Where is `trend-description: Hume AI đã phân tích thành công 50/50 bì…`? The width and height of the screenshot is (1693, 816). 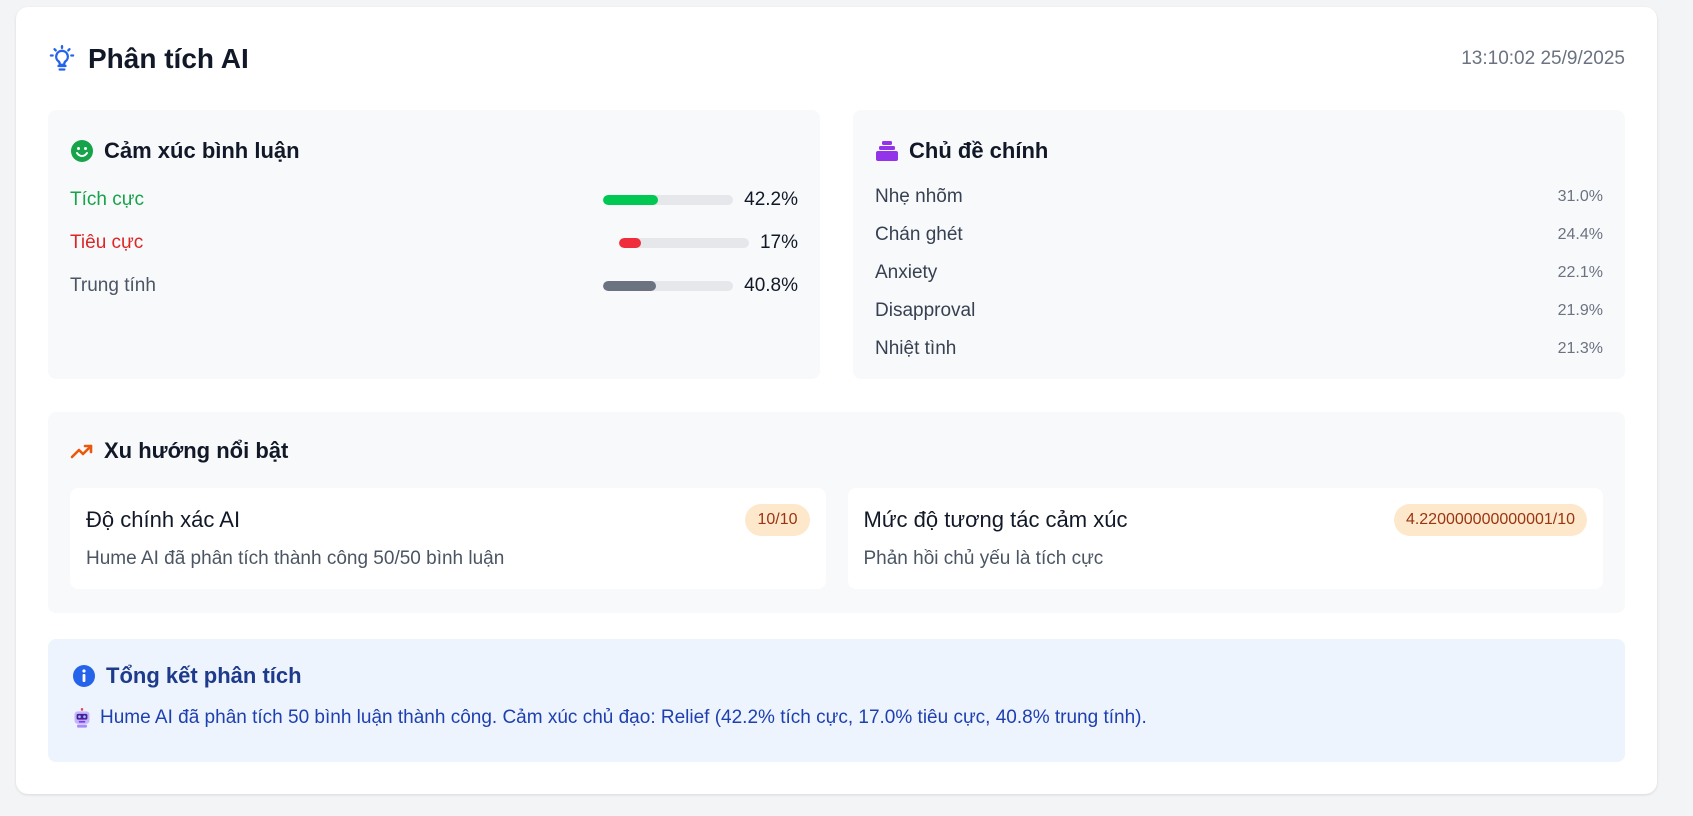 trend-description: Hume AI đã phân tích thành công 50/50 bì… is located at coordinates (295, 558).